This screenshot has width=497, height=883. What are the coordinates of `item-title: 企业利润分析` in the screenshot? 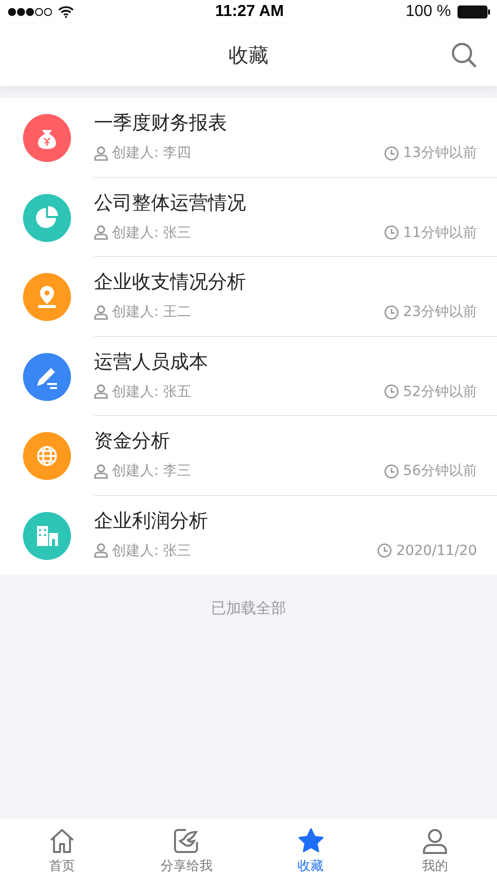 It's located at (151, 521).